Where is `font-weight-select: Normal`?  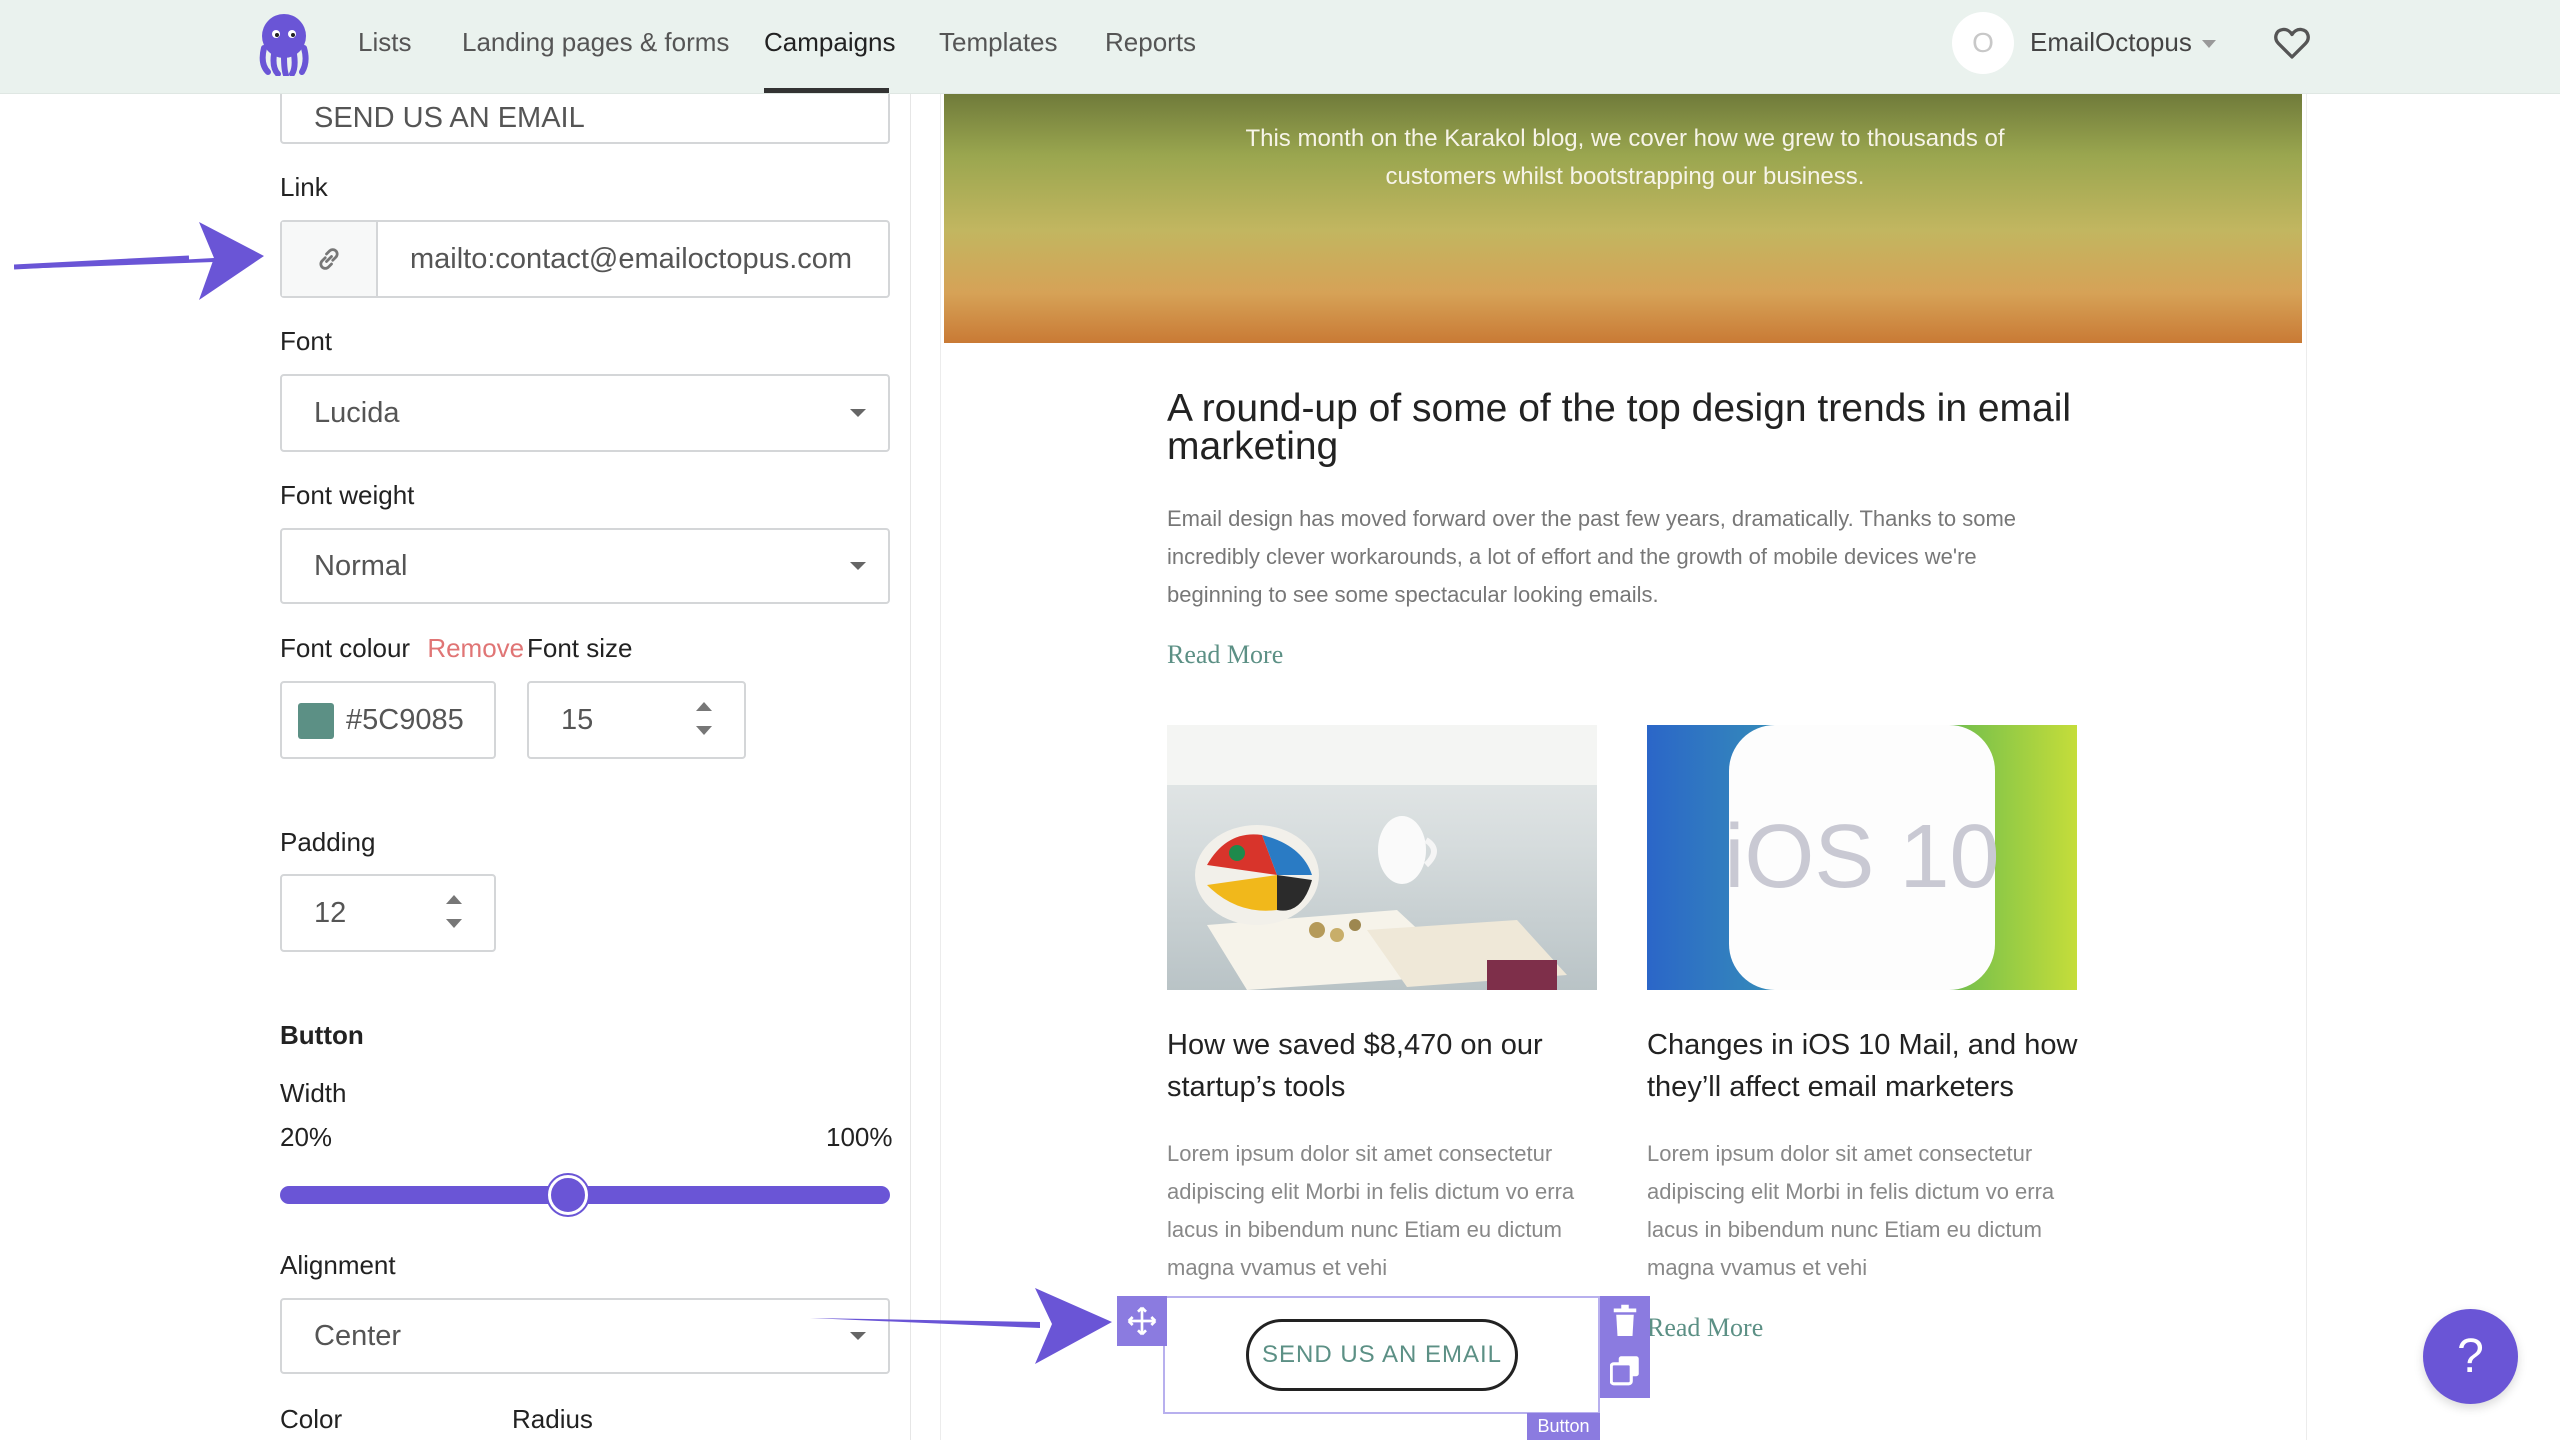 font-weight-select: Normal is located at coordinates (585, 566).